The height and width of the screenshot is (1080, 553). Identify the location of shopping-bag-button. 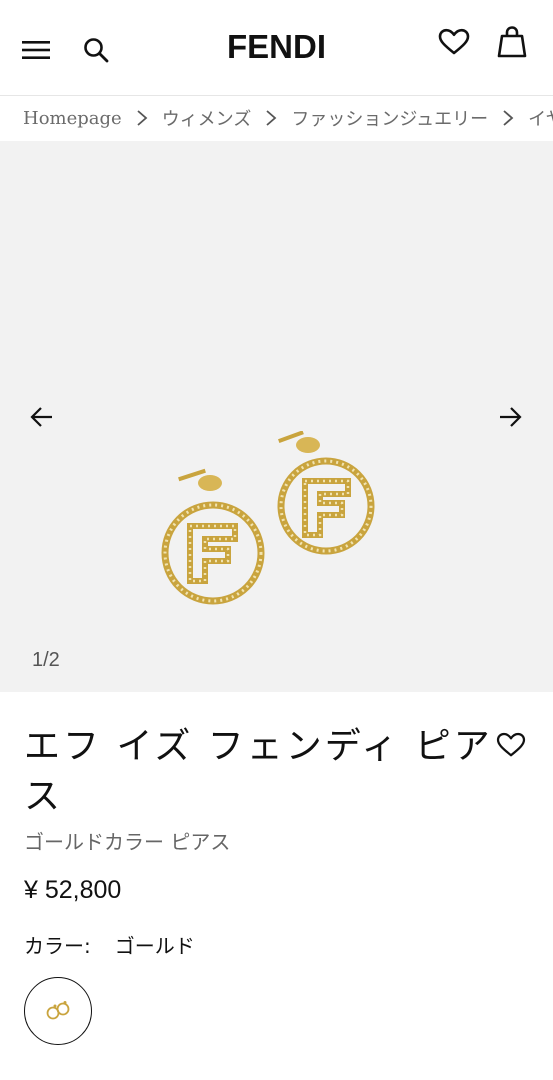
(512, 42).